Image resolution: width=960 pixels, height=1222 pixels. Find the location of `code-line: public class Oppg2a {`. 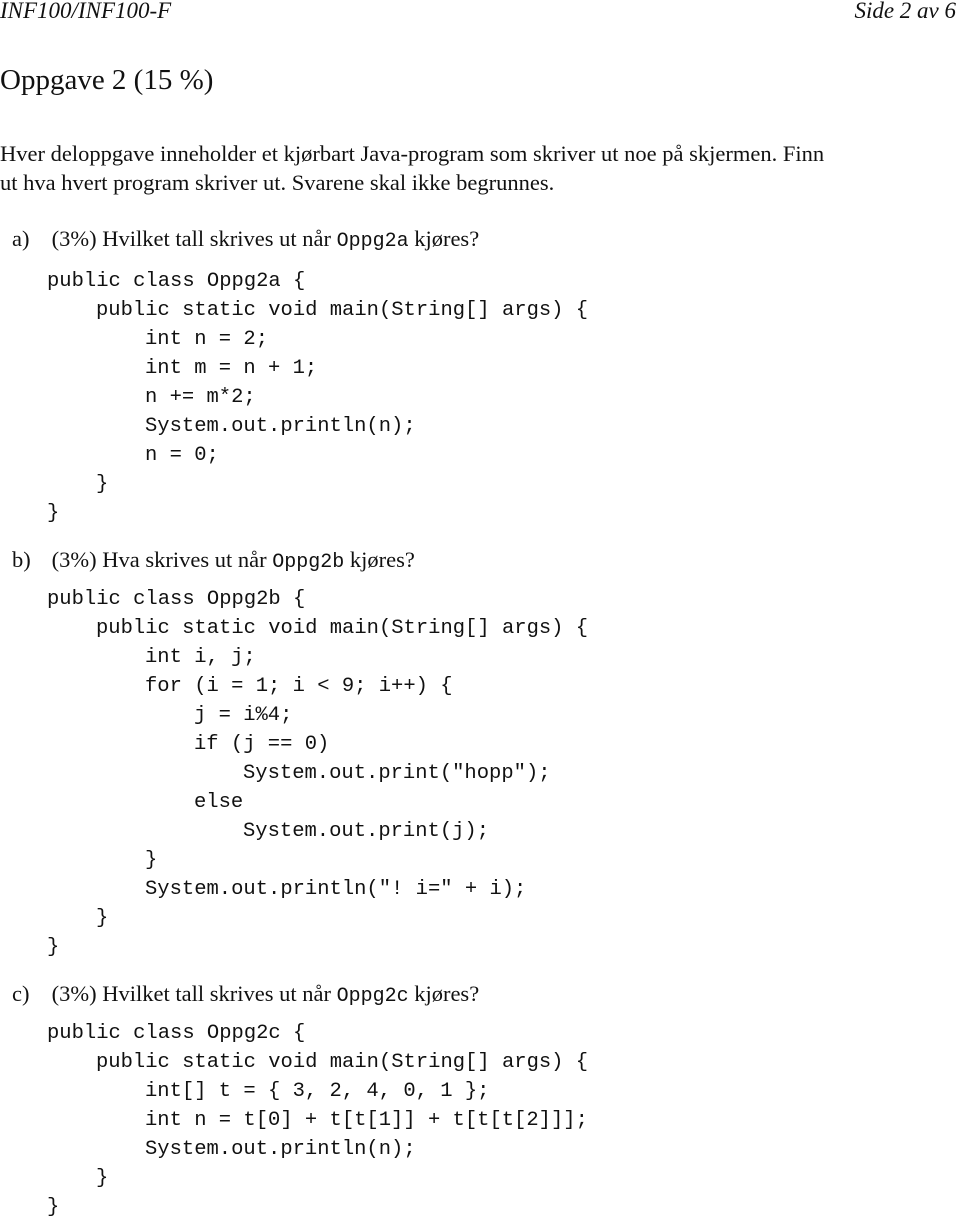

code-line: public class Oppg2a { is located at coordinates (176, 281).